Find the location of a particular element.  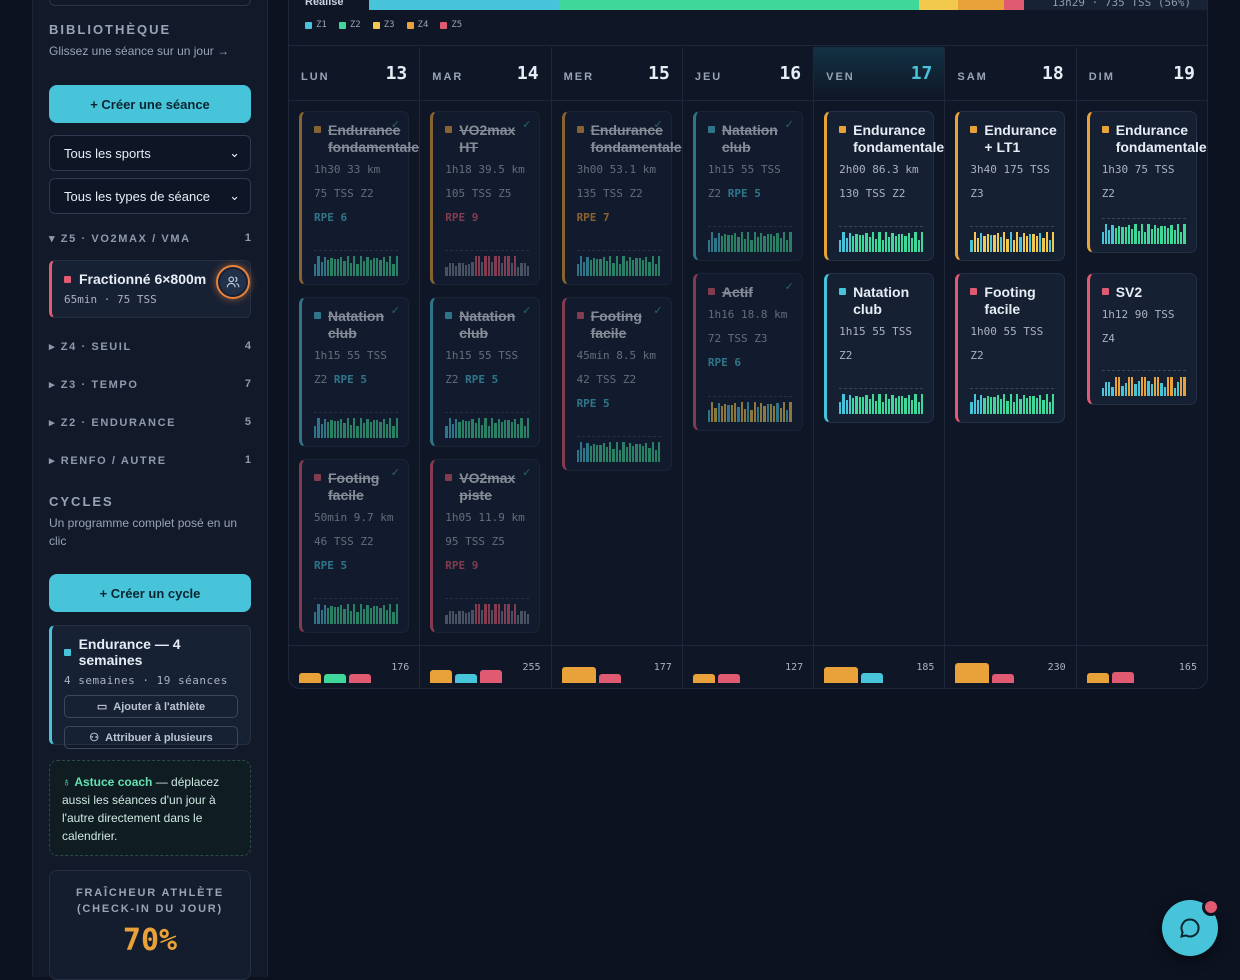

session-card: Endurance + LT1 3h40 175 TSS Z3 is located at coordinates (1010, 186).